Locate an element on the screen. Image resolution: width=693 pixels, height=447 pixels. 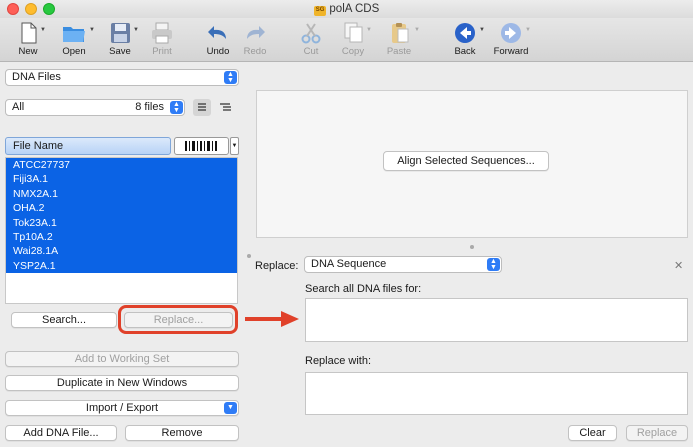
cut-label: Cut is located at coordinates (311, 51).